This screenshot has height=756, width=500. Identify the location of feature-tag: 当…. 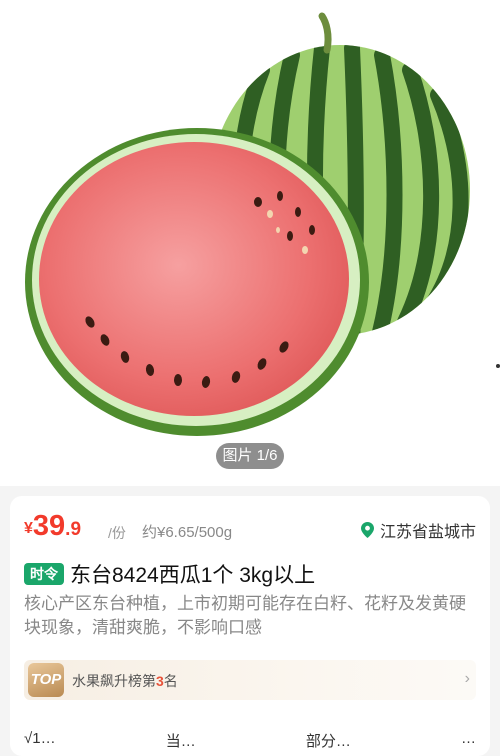
(180, 741).